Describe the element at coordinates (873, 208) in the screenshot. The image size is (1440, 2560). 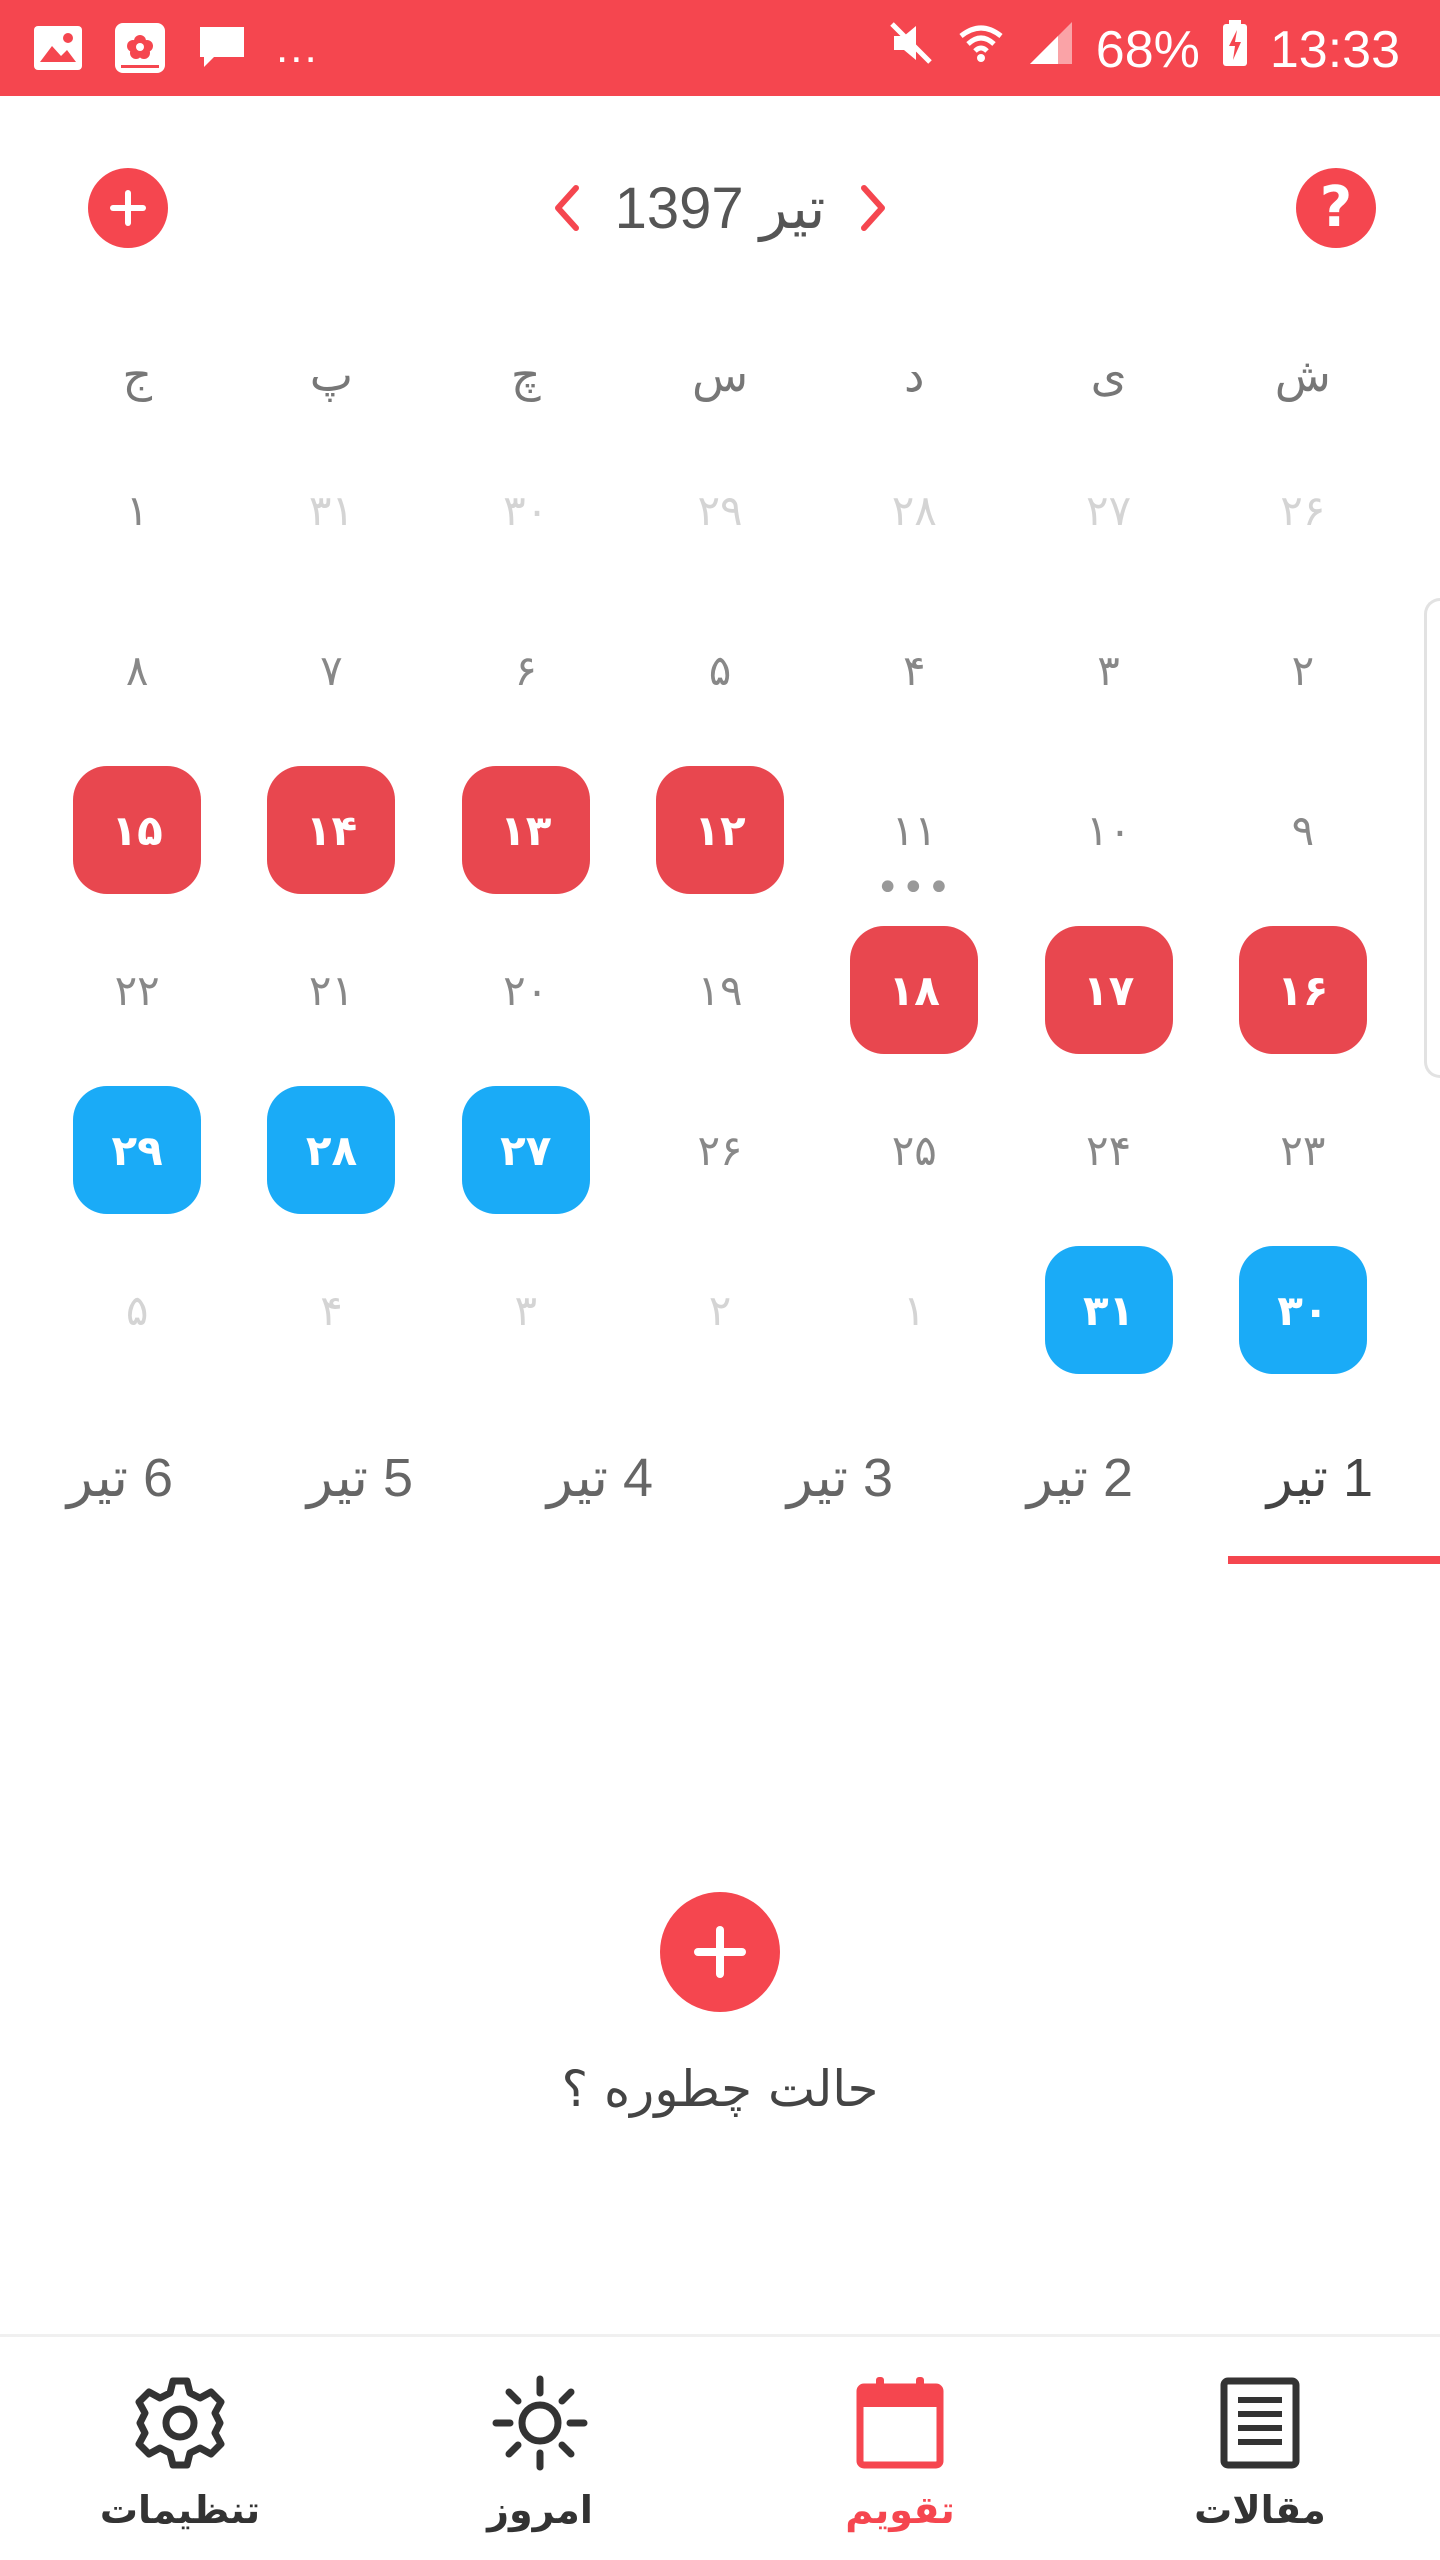
I see `chevron-right-icon` at that location.